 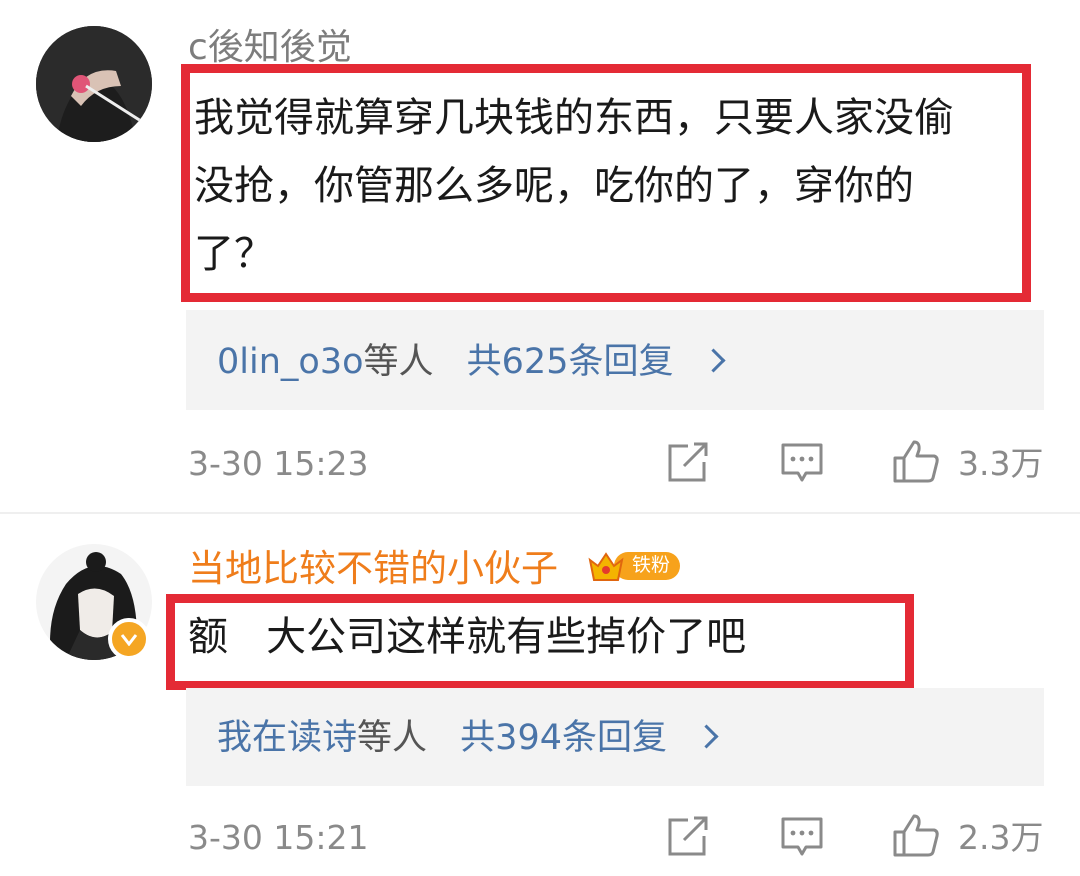 I want to click on like-count: 2.3万, so click(x=1001, y=837).